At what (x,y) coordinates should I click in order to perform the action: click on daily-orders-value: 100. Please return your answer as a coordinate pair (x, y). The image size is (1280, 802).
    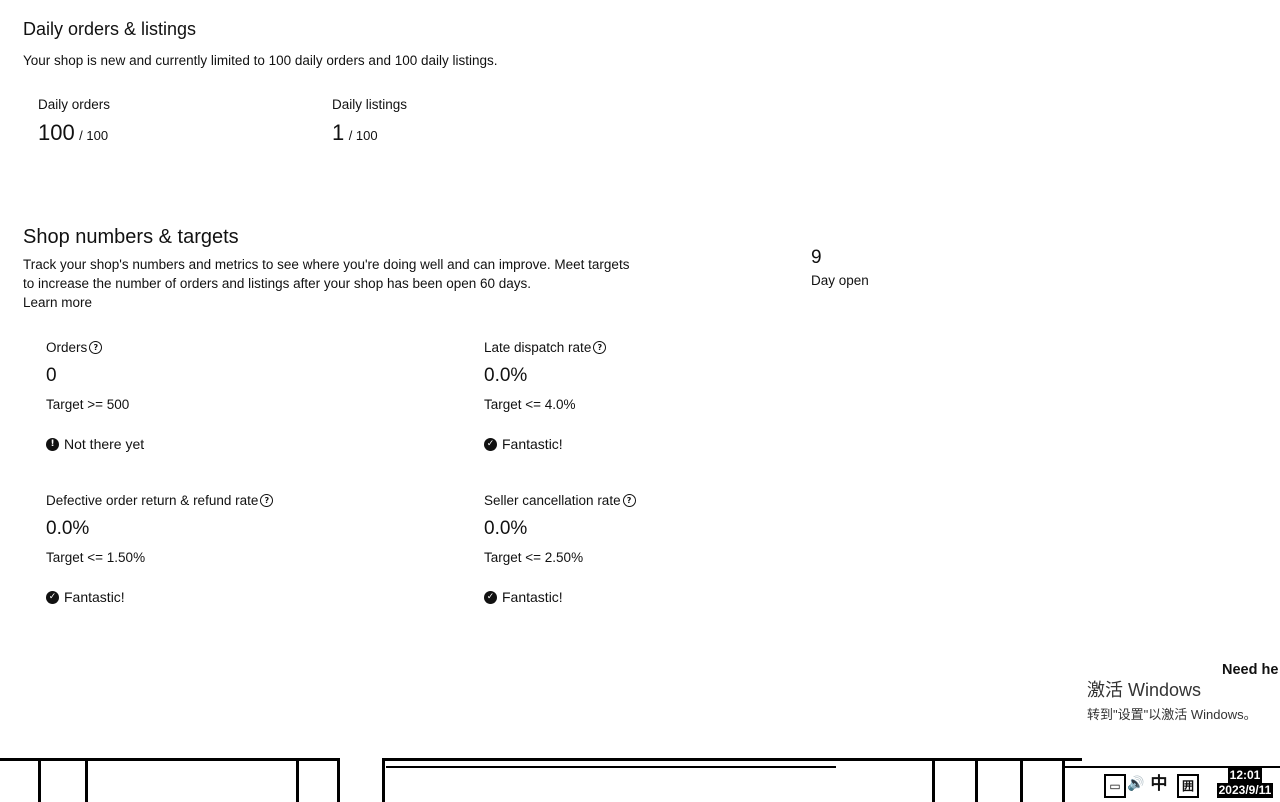
    Looking at the image, I should click on (56, 132).